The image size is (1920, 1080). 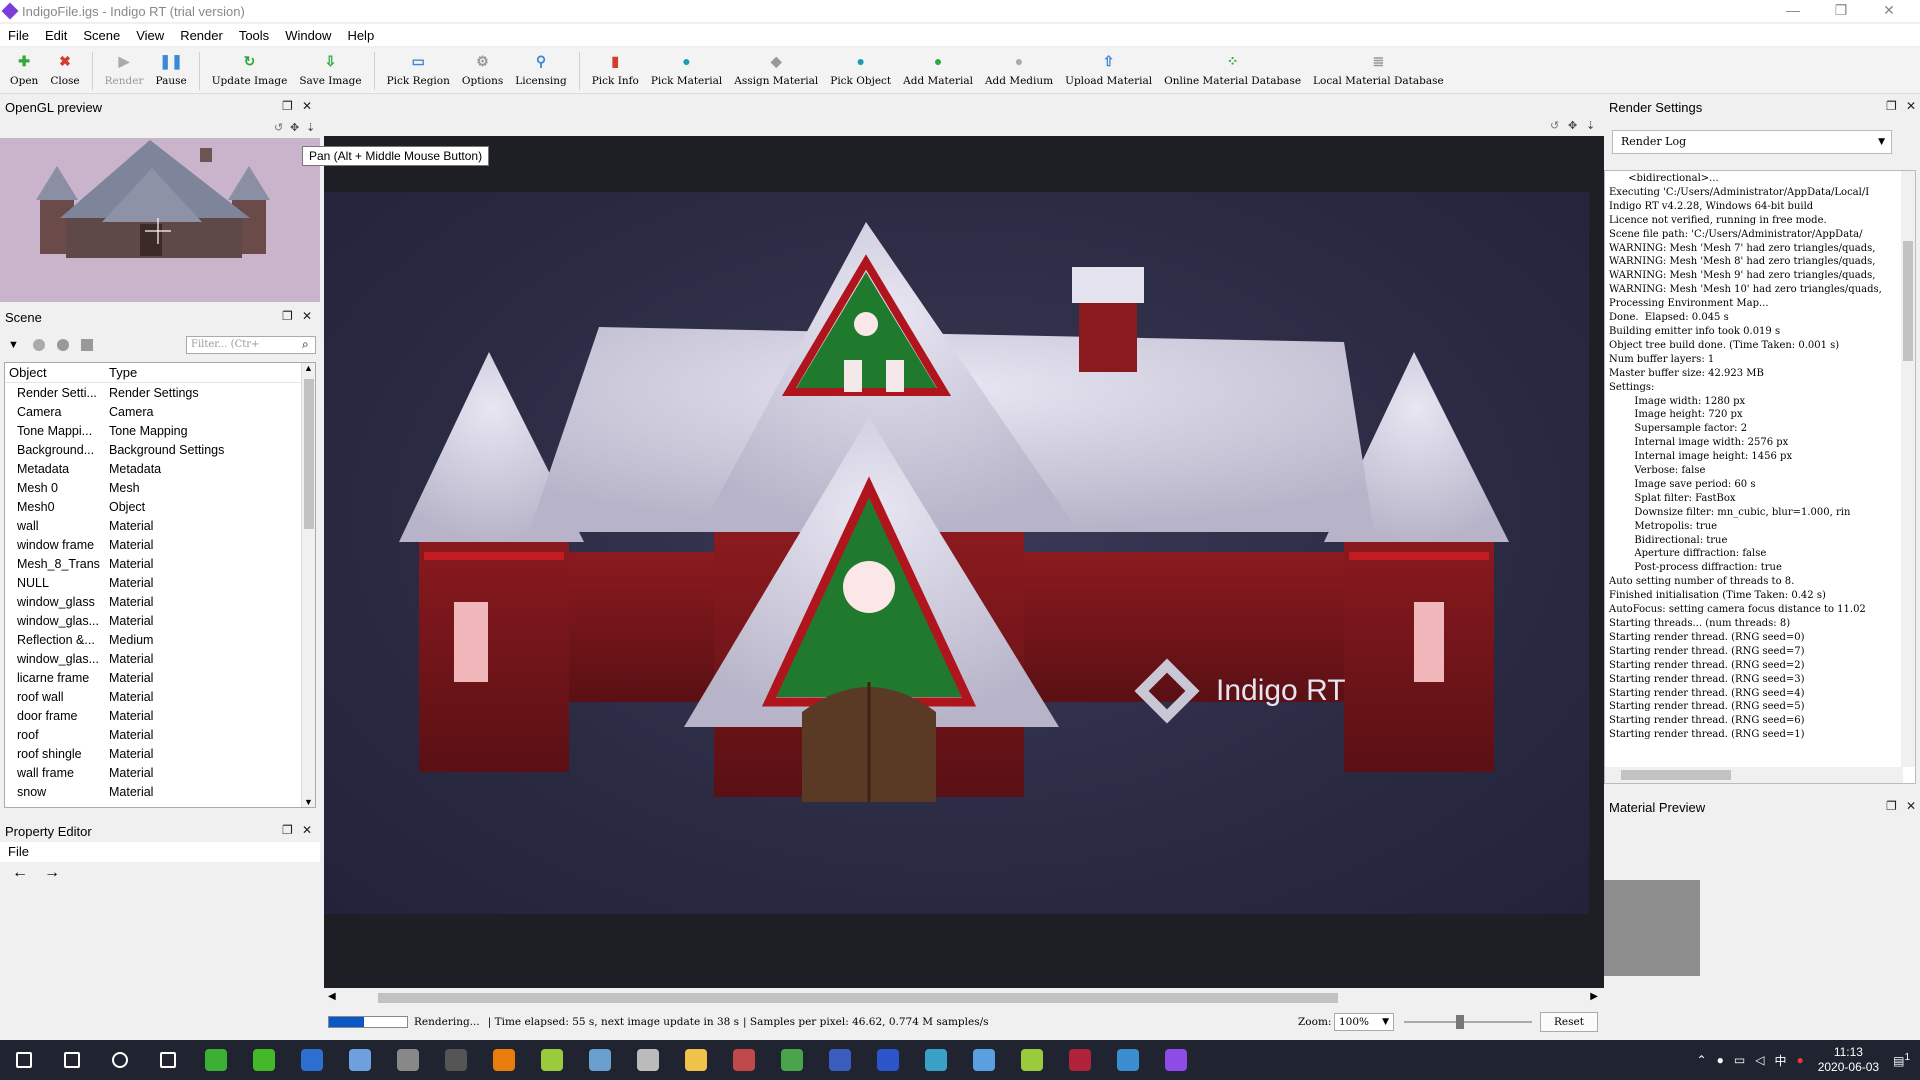 I want to click on start-icon, so click(x=24, y=1060).